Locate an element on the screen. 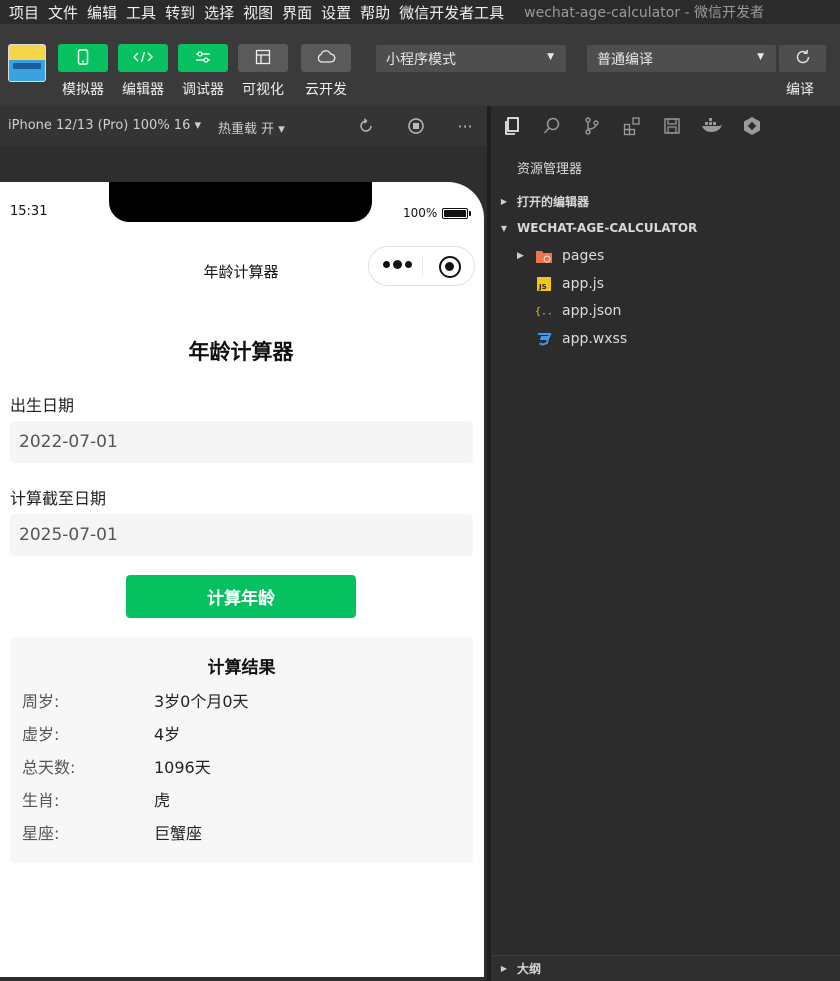  cloud-icon is located at coordinates (326, 58).